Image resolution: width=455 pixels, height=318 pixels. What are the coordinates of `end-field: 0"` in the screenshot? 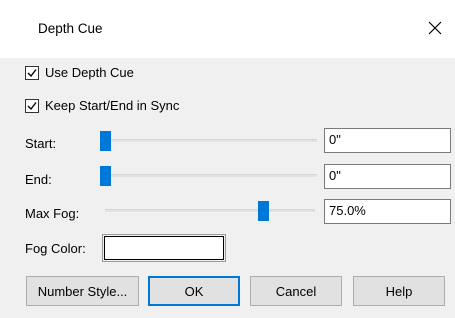 It's located at (387, 176).